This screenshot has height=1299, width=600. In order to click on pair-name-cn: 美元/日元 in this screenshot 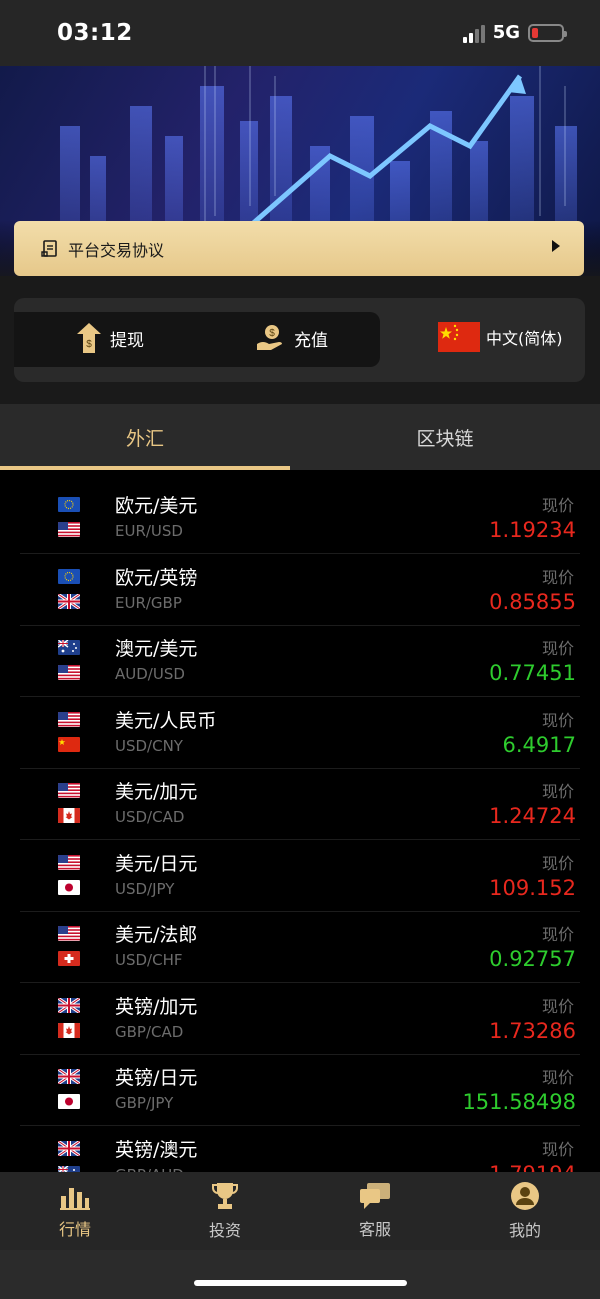, I will do `click(156, 863)`.